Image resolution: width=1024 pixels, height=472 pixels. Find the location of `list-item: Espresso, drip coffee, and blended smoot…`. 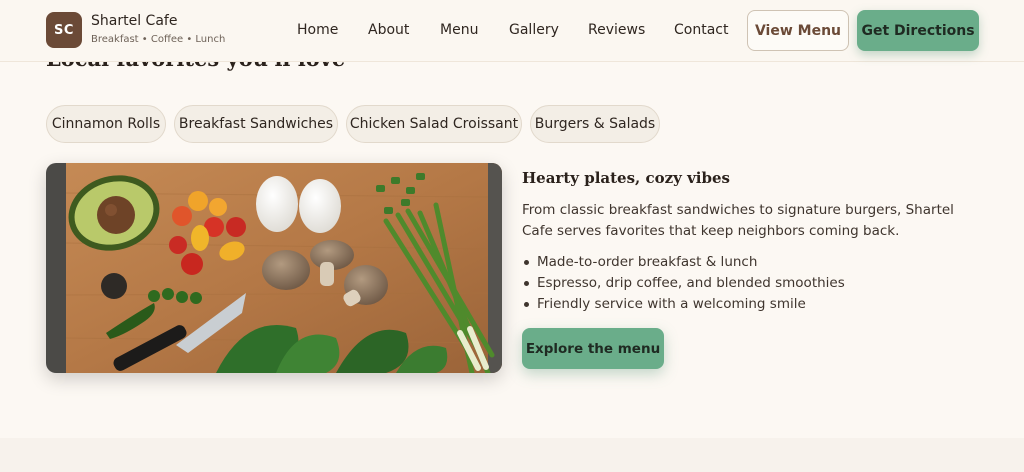

list-item: Espresso, drip coffee, and blended smoot… is located at coordinates (683, 283).